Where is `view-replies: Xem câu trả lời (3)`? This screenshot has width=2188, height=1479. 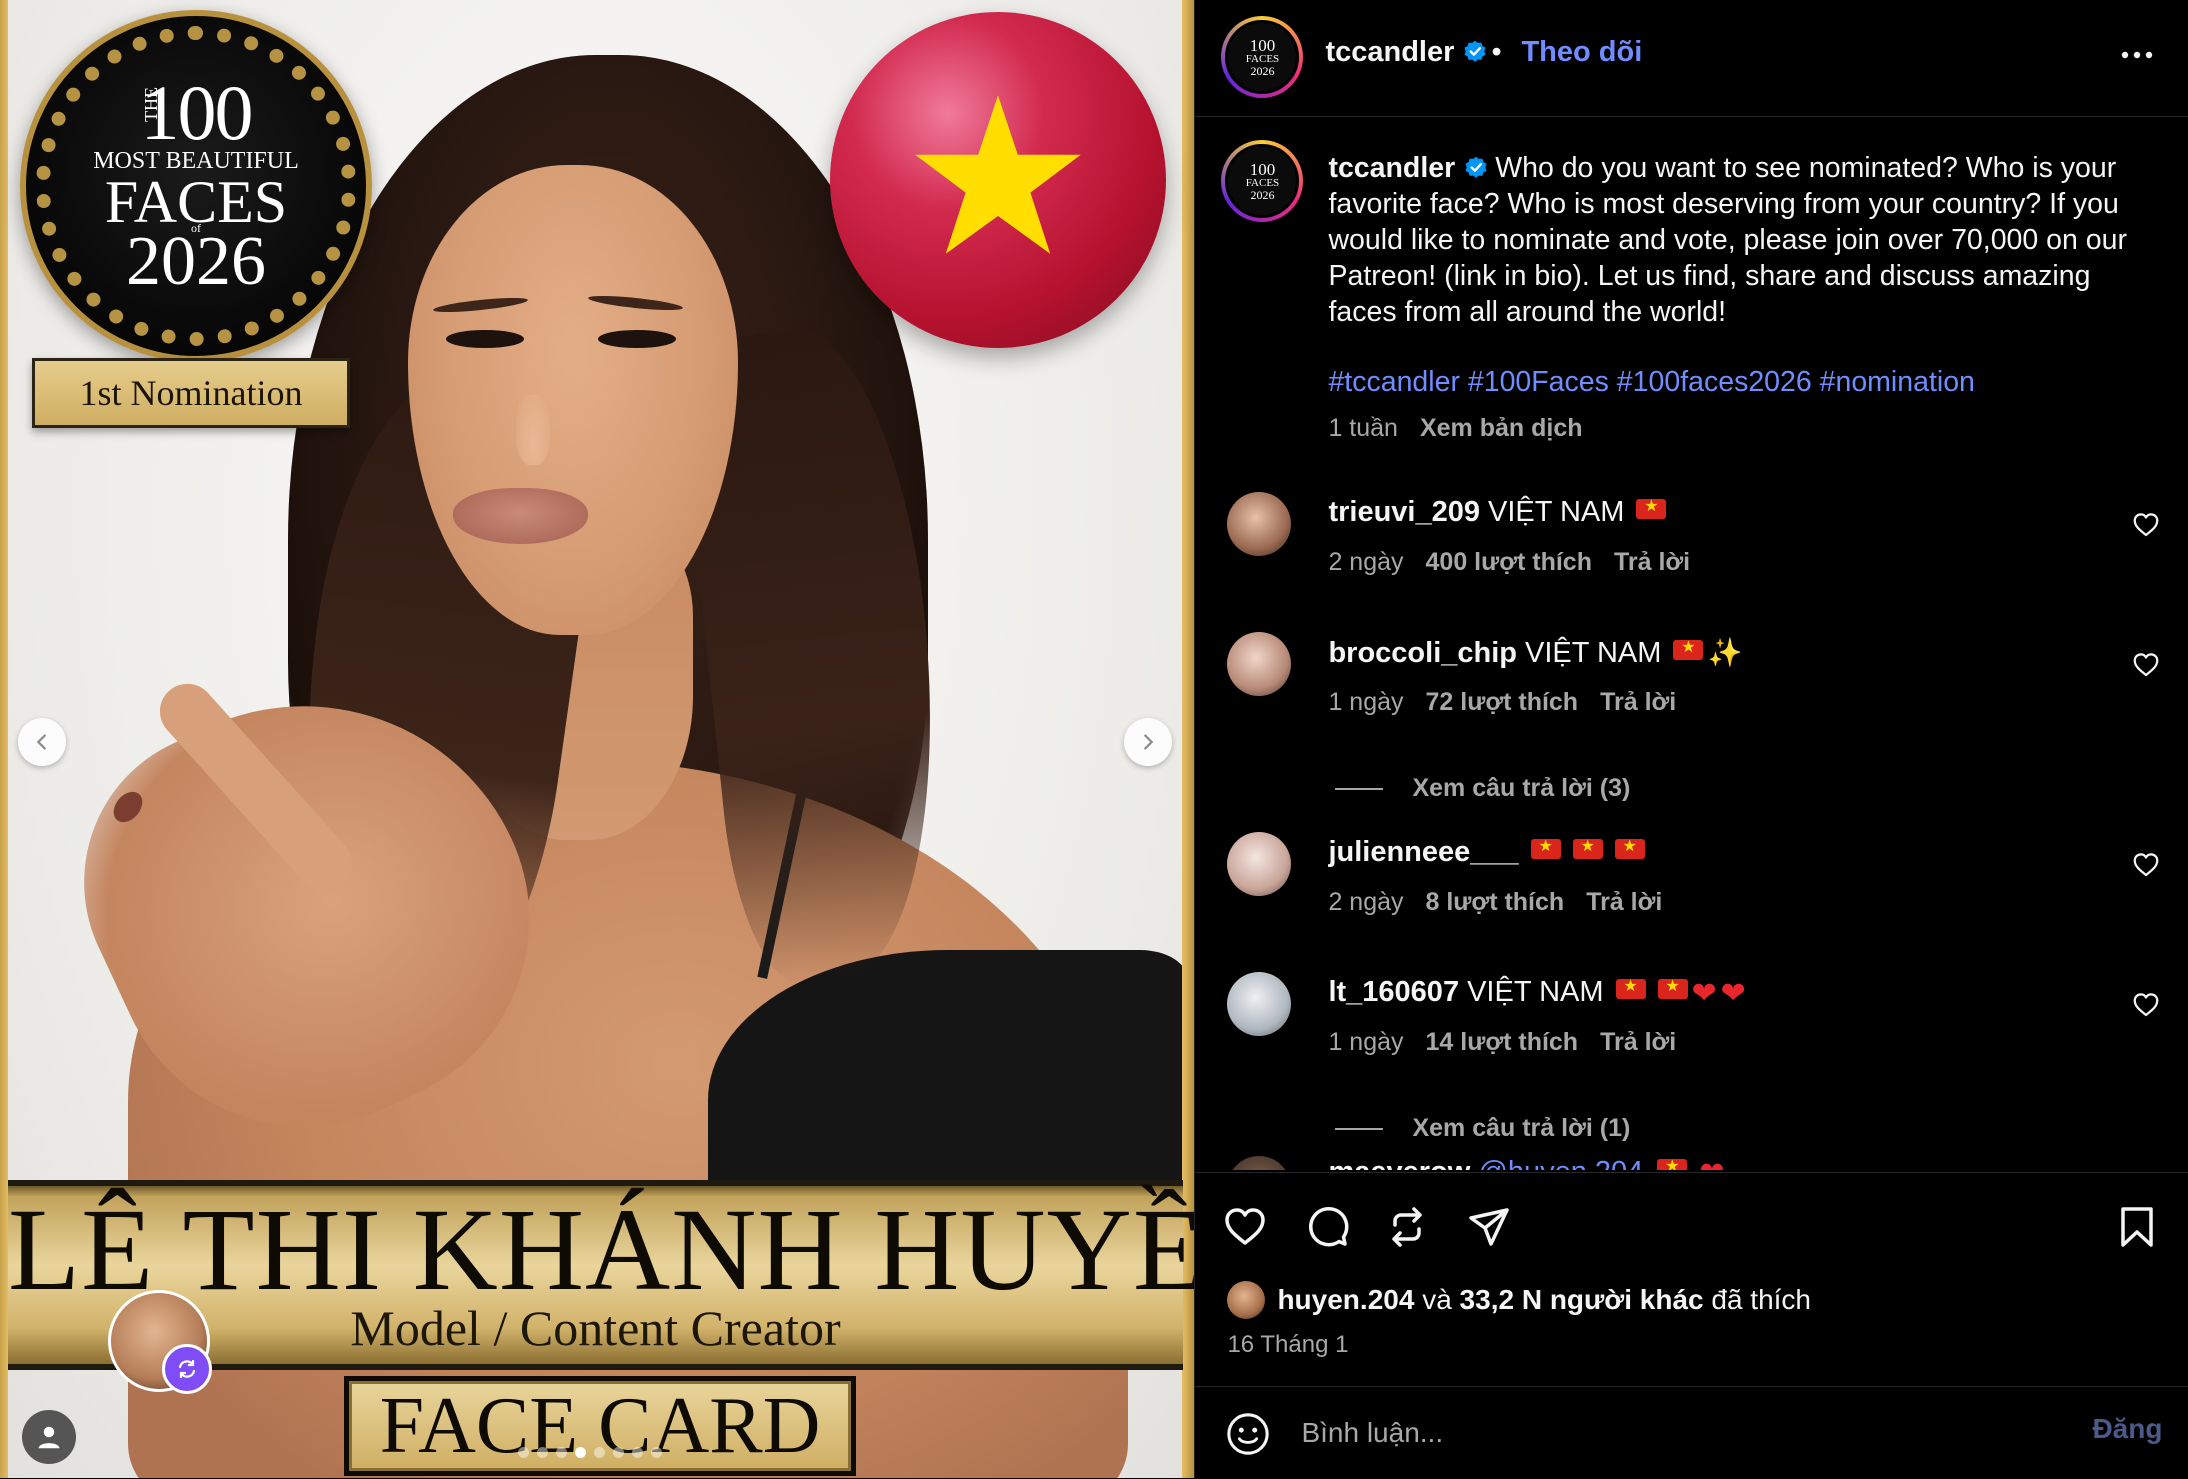
view-replies: Xem câu trả lời (3) is located at coordinates (1691, 790).